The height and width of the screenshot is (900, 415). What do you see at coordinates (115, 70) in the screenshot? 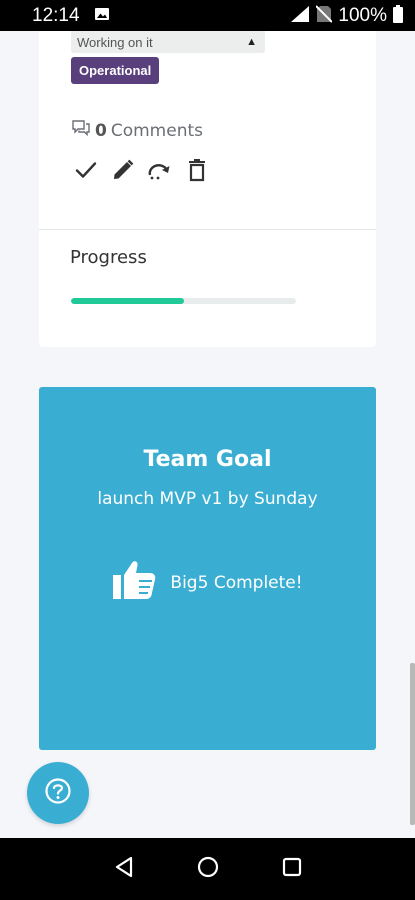
I see `tag-badge: Operational` at bounding box center [115, 70].